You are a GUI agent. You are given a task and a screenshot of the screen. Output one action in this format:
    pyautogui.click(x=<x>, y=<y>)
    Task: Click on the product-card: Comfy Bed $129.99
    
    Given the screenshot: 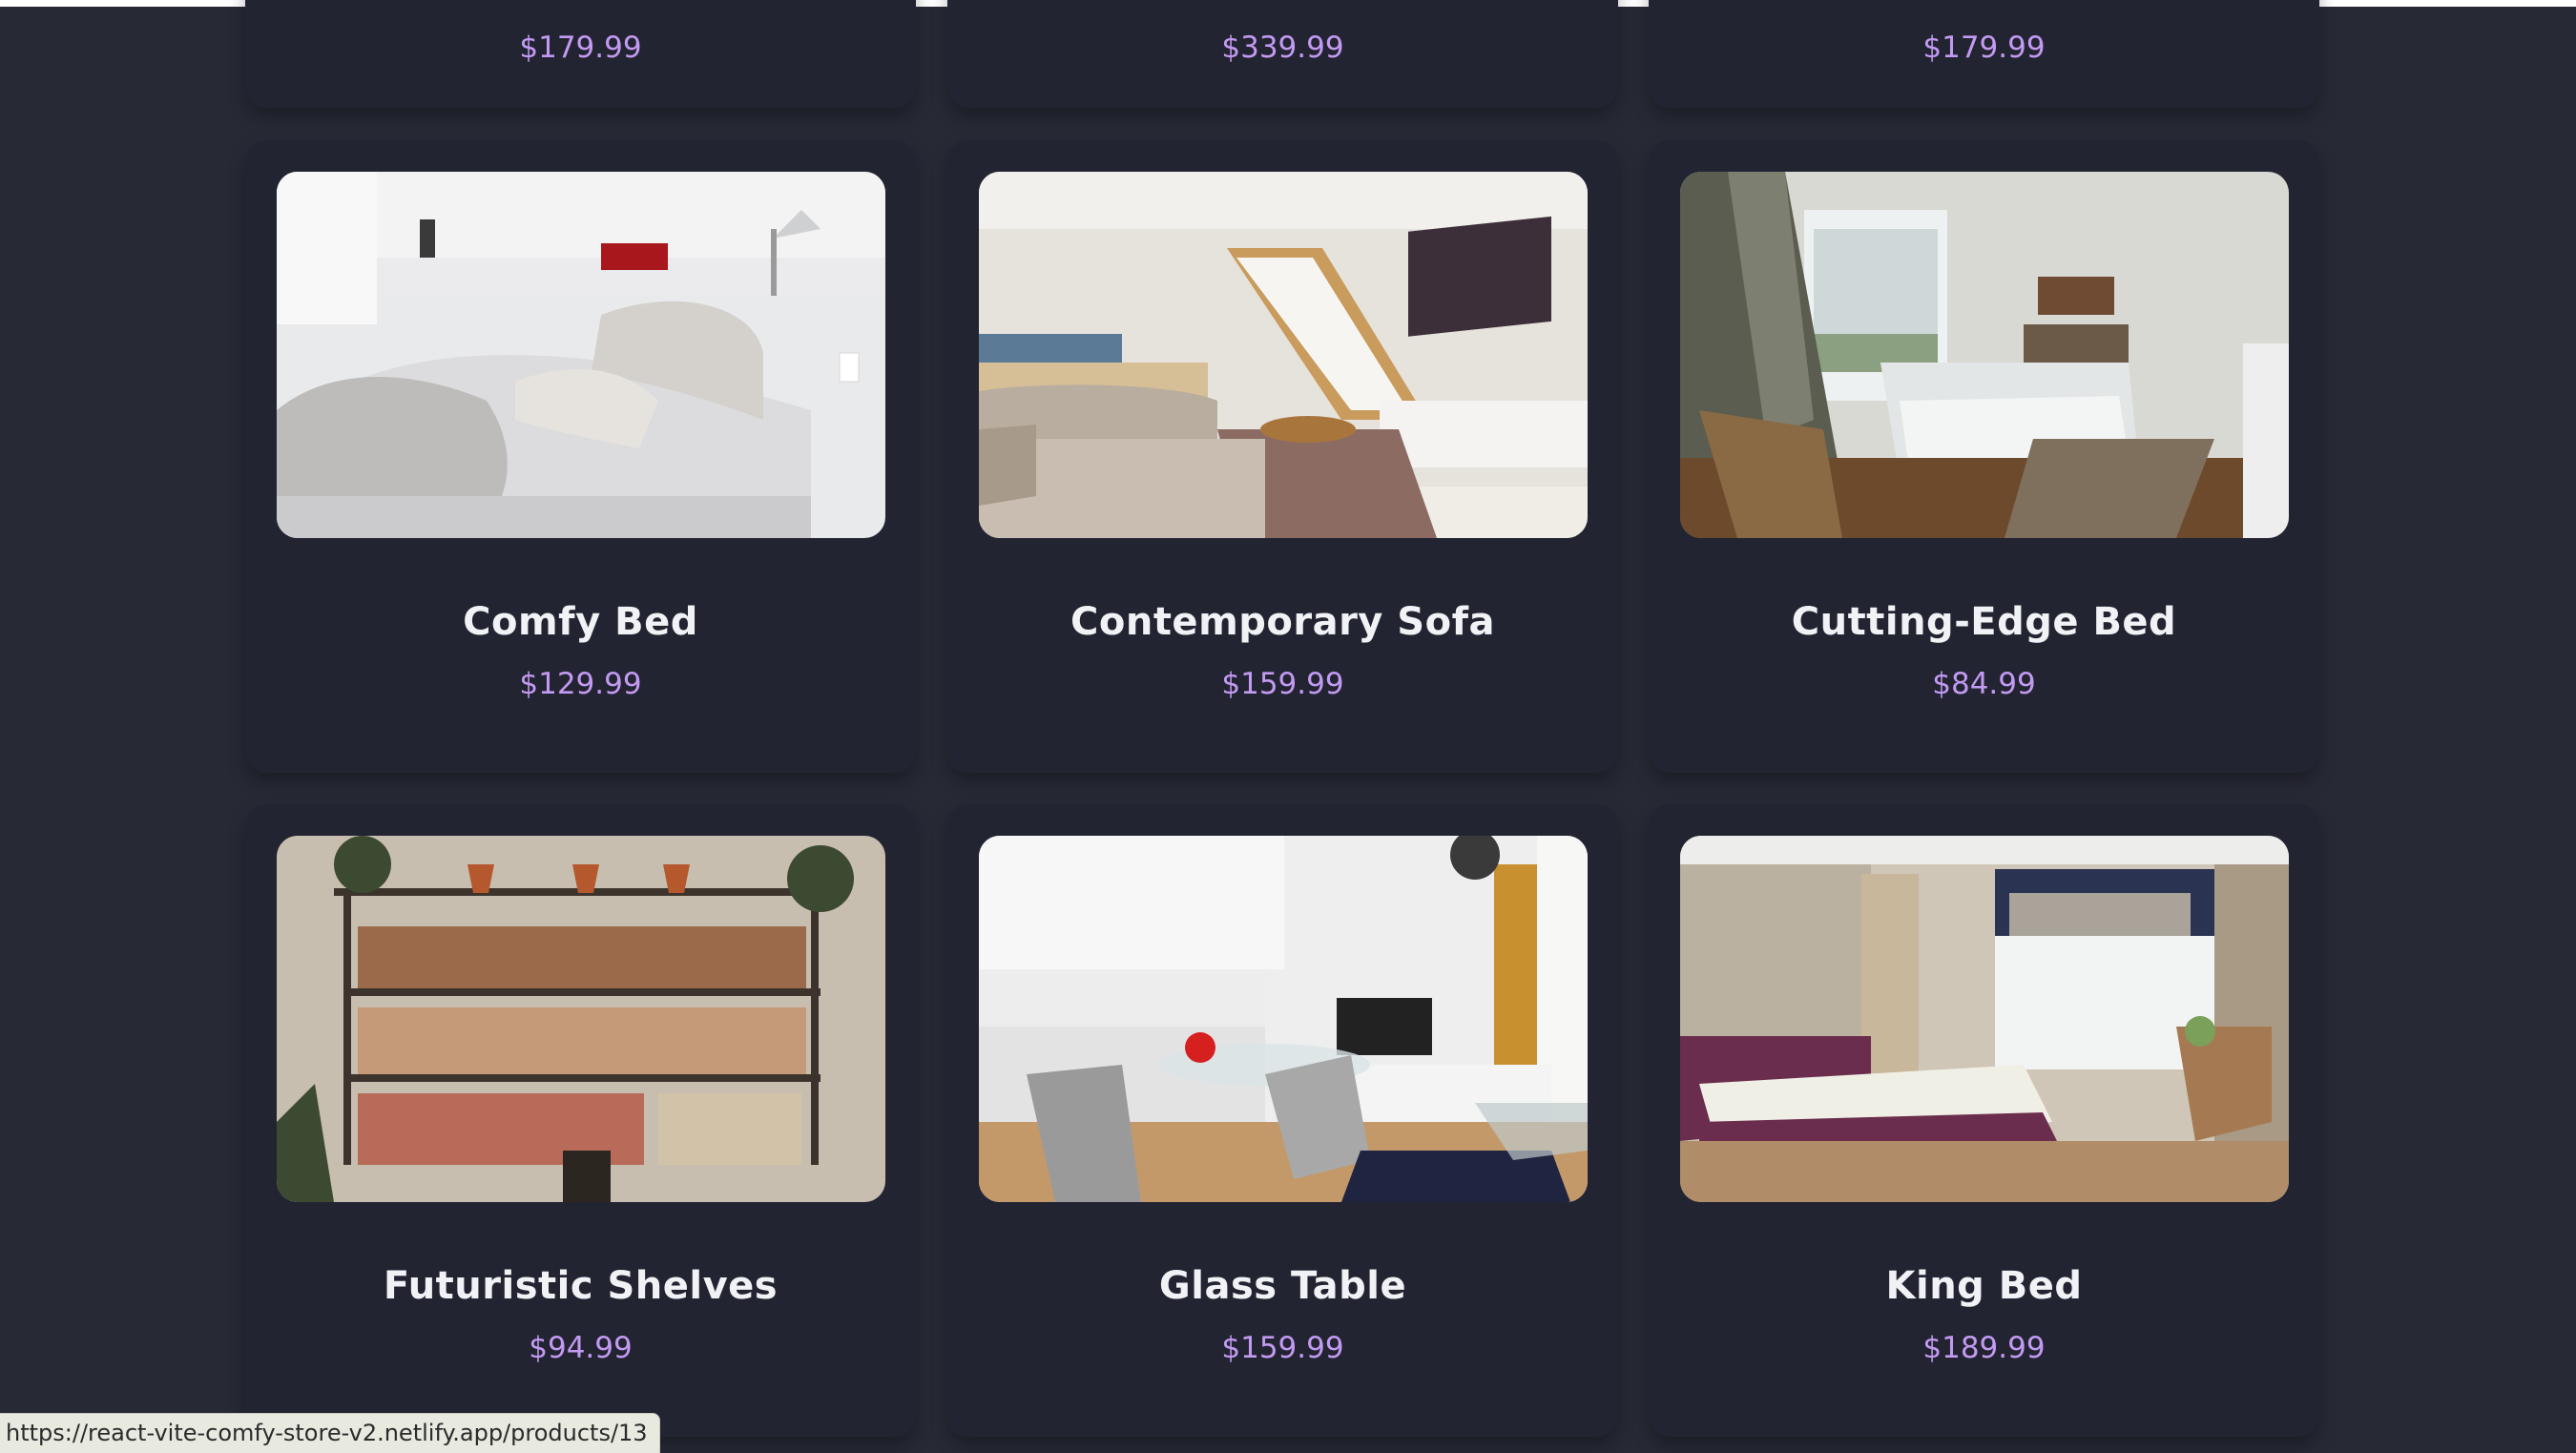 What is the action you would take?
    pyautogui.click(x=580, y=456)
    